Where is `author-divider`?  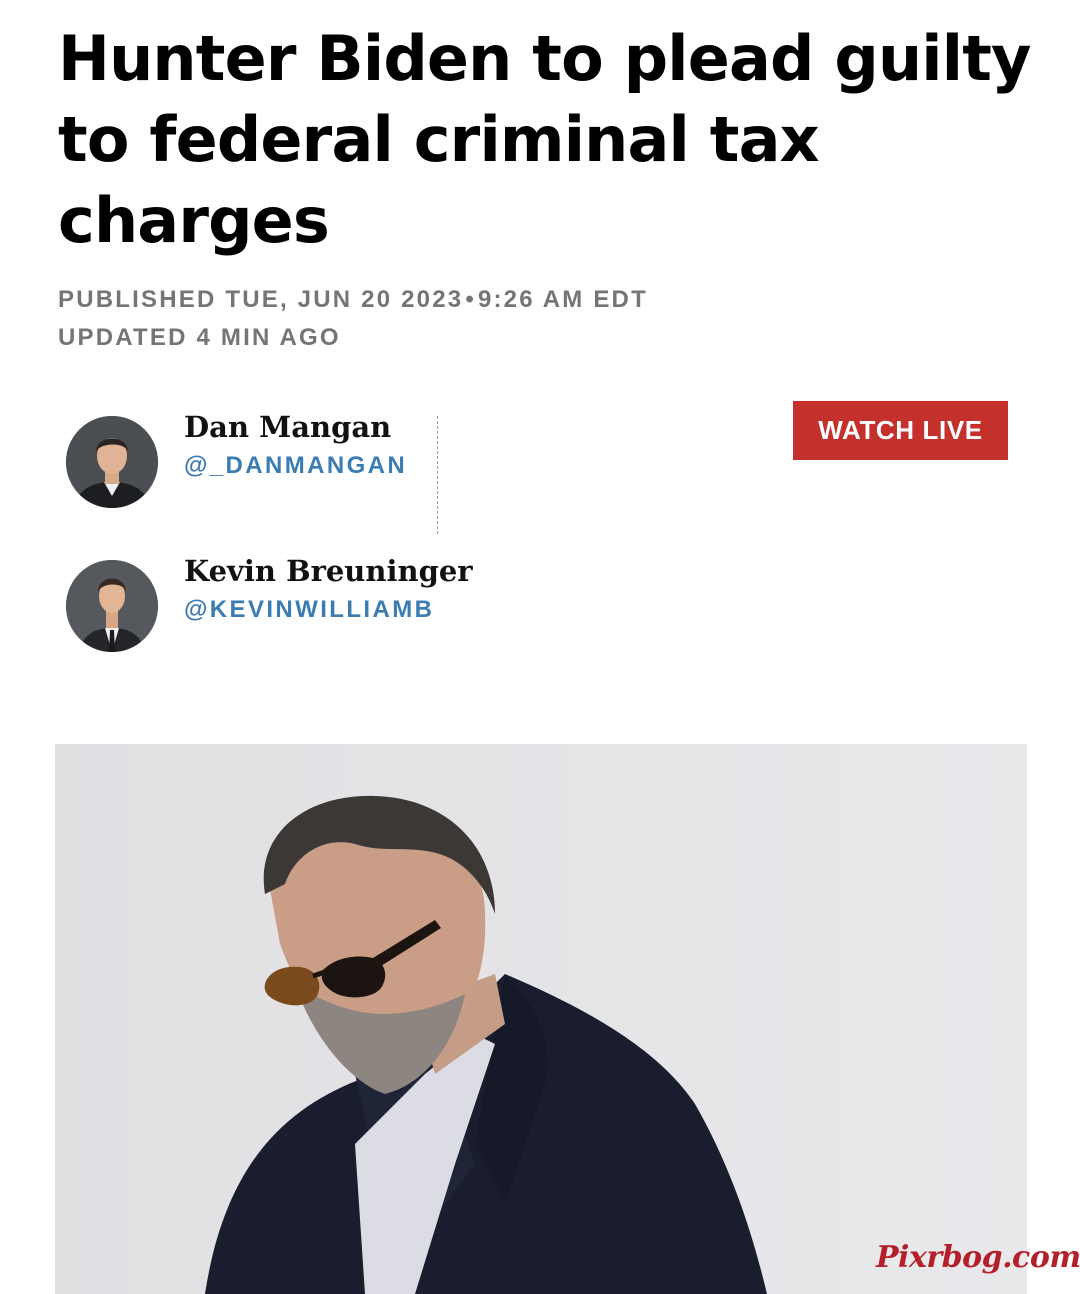 author-divider is located at coordinates (437, 475).